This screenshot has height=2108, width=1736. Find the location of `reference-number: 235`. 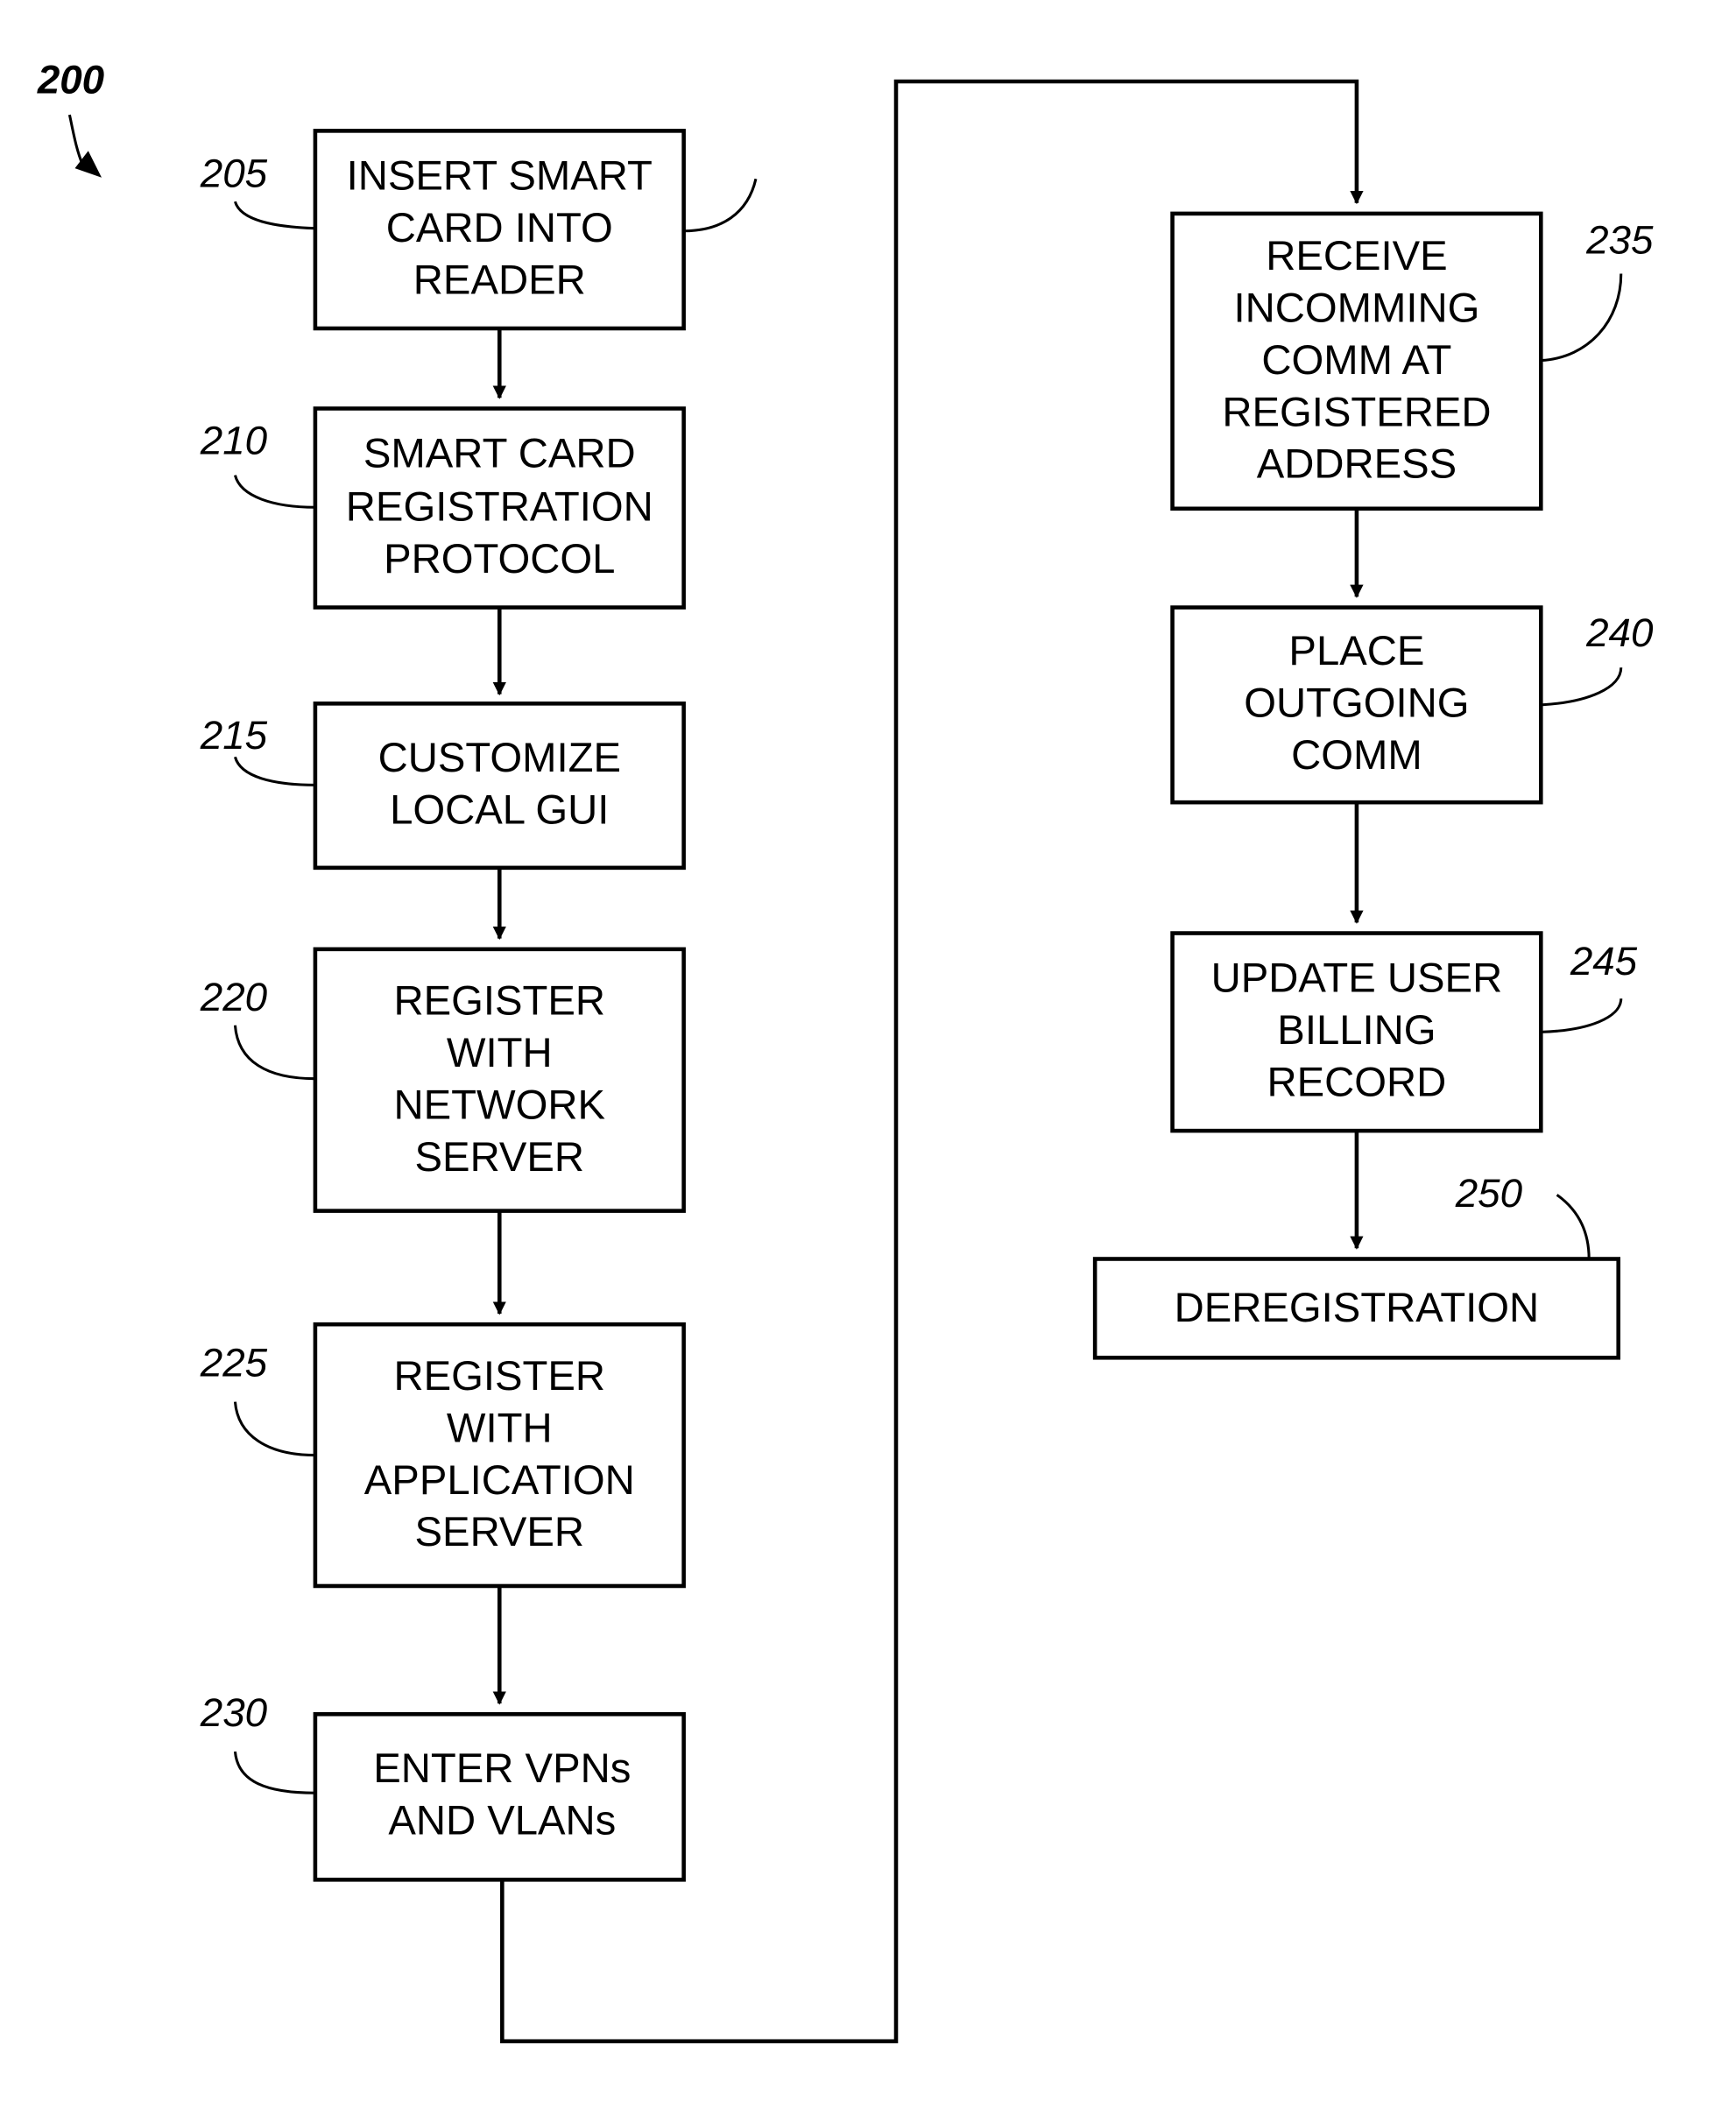

reference-number: 235 is located at coordinates (1619, 241).